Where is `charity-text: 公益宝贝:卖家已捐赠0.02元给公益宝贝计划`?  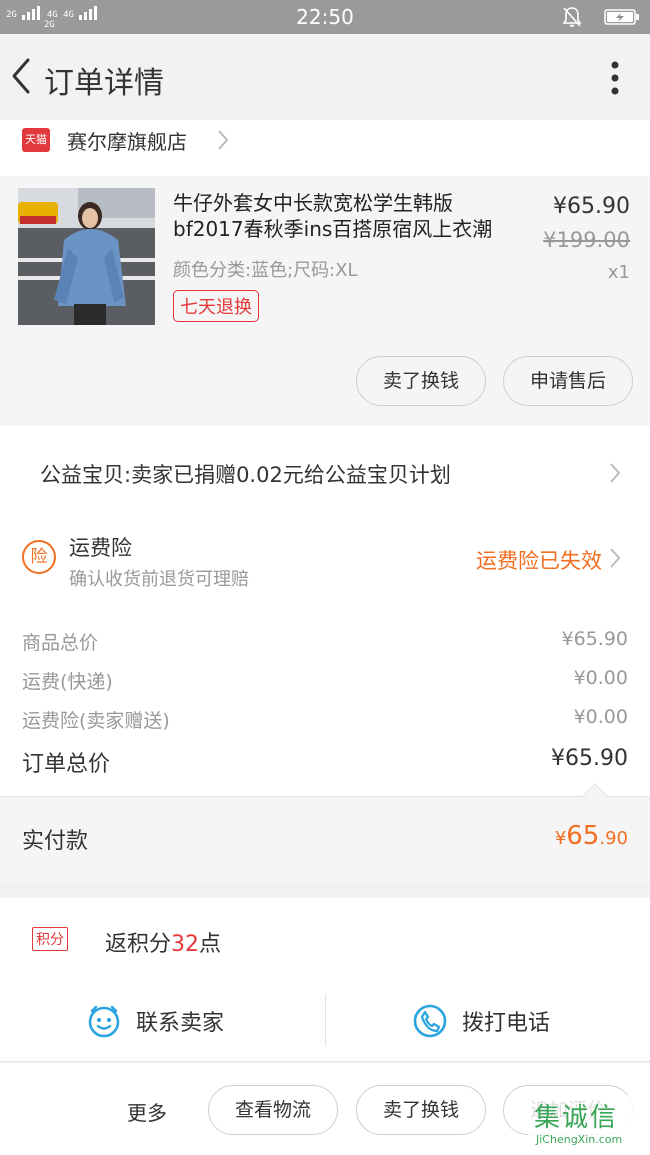
charity-text: 公益宝贝:卖家已捐赠0.02元给公益宝贝计划 is located at coordinates (245, 475).